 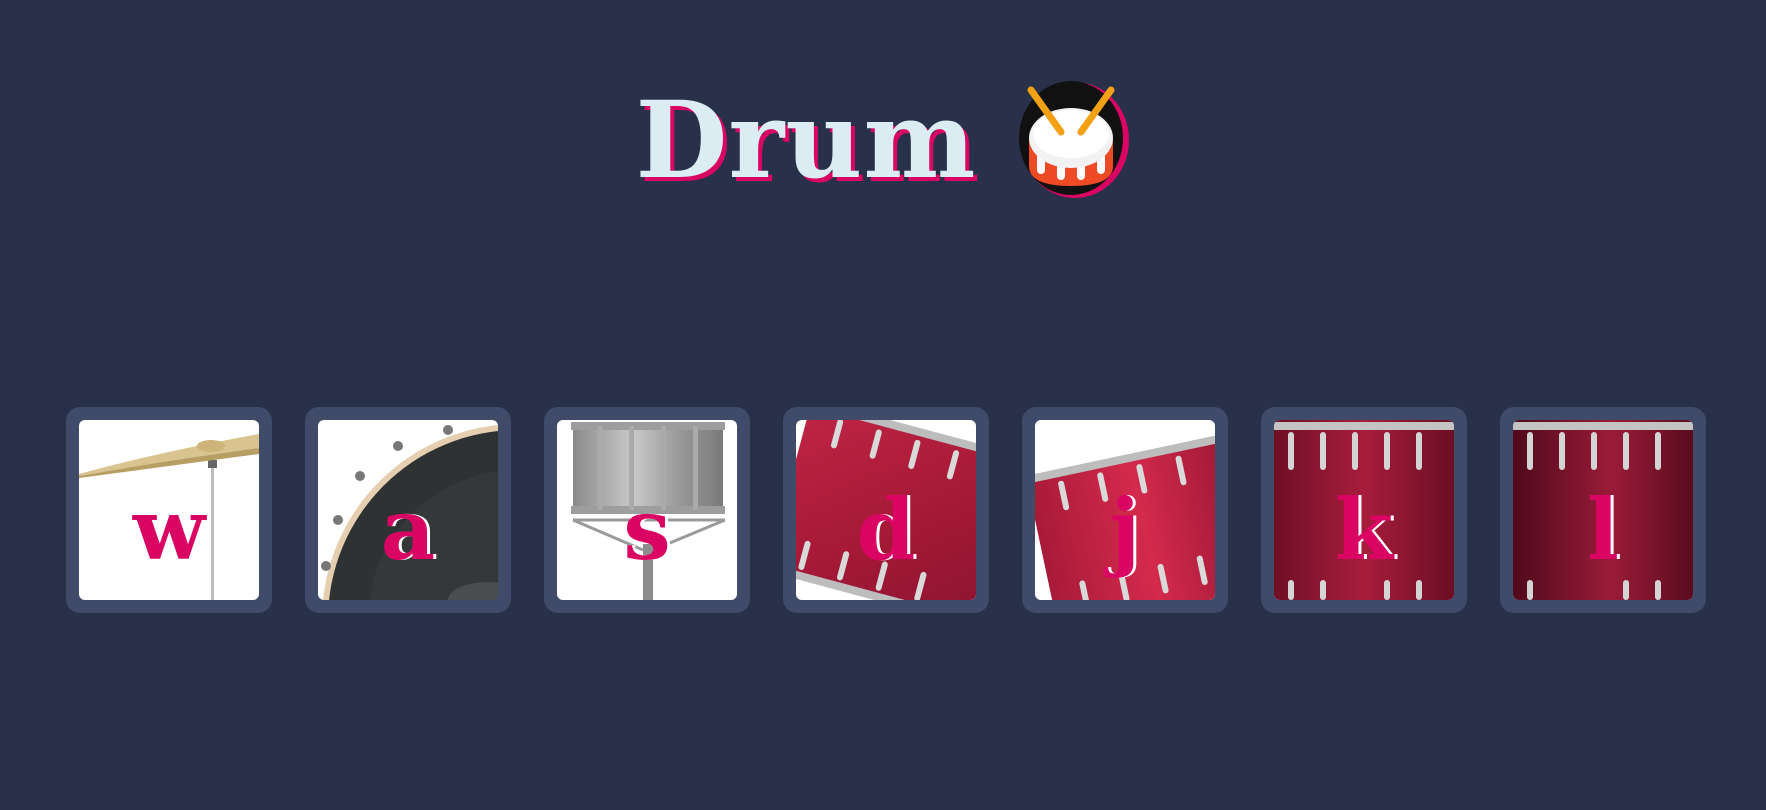 What do you see at coordinates (886, 529) in the screenshot?
I see `key-label-d: d` at bounding box center [886, 529].